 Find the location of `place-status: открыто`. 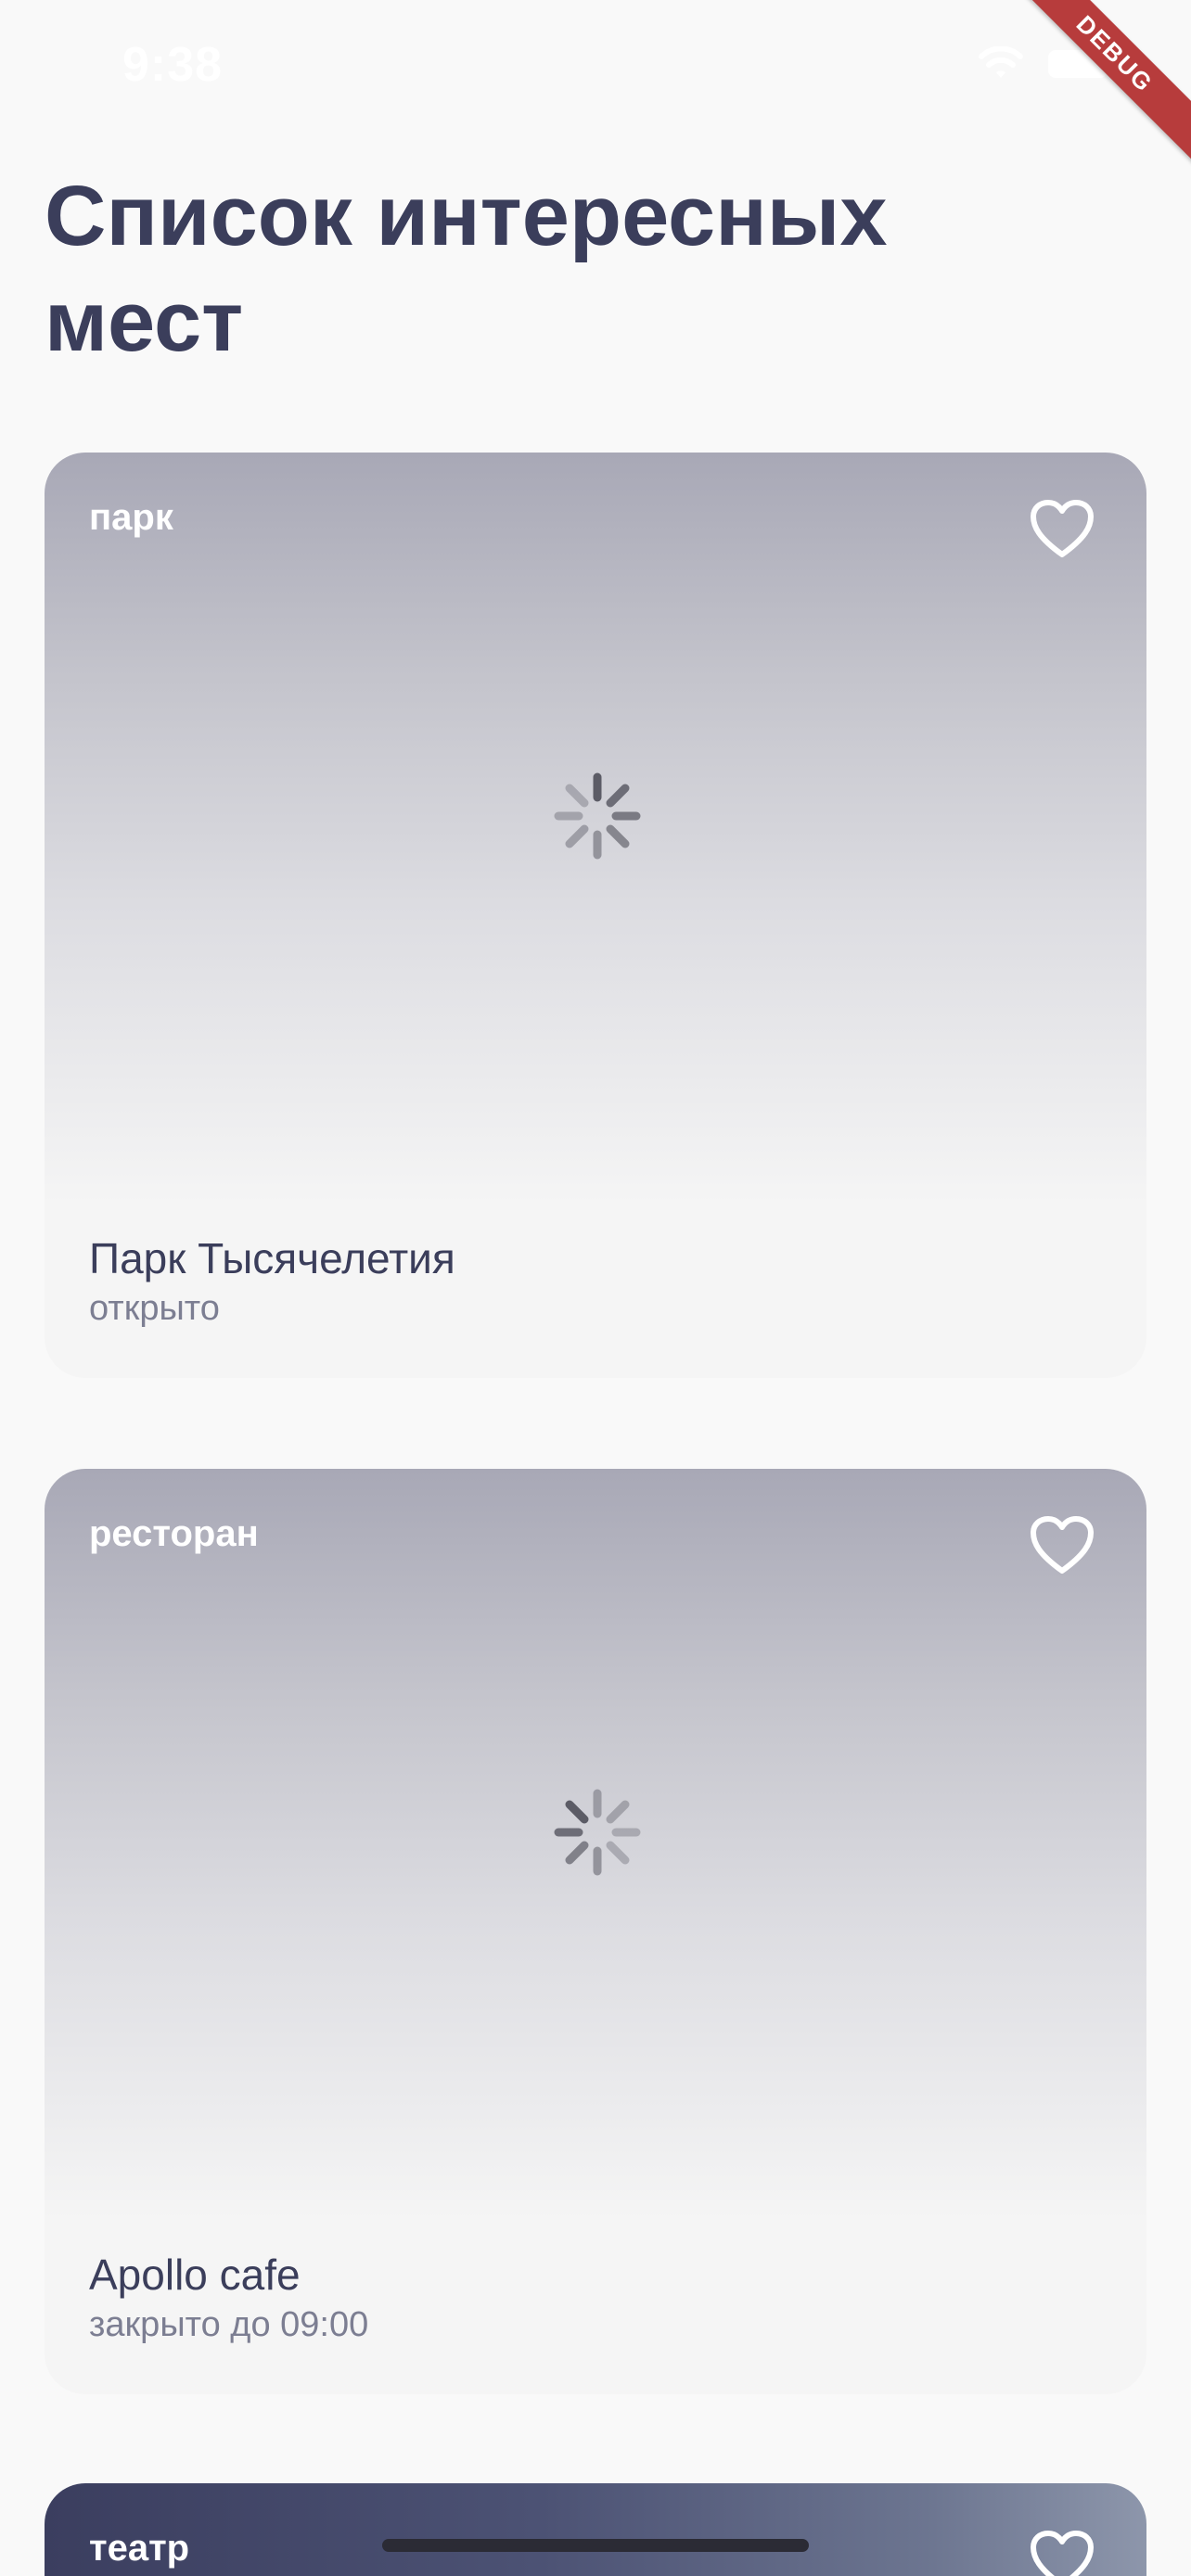

place-status: открыто is located at coordinates (154, 1309).